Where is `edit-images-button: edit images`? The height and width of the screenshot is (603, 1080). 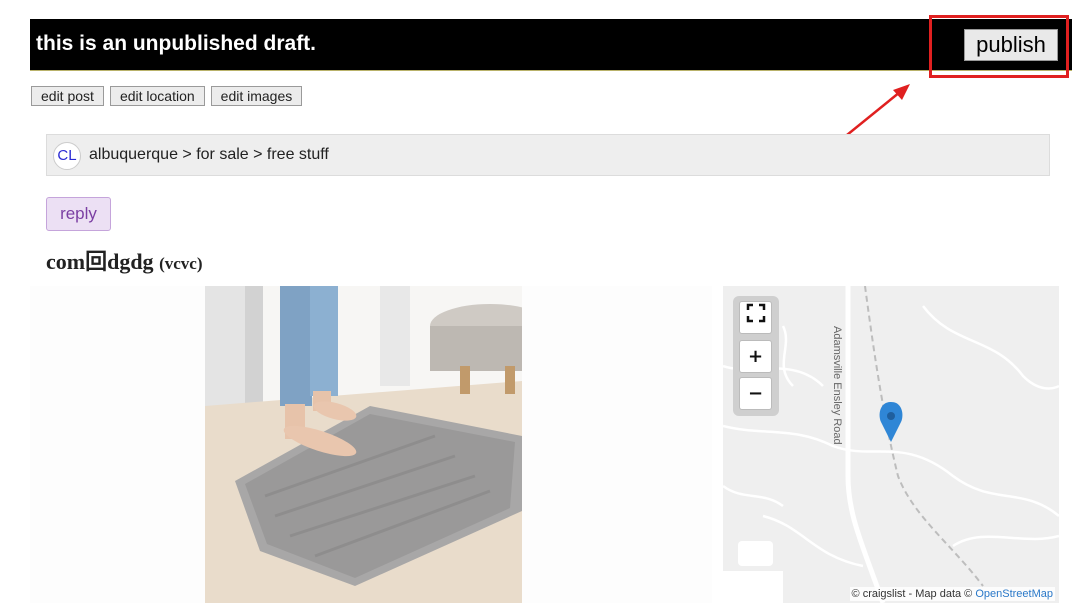
edit-images-button: edit images is located at coordinates (256, 96).